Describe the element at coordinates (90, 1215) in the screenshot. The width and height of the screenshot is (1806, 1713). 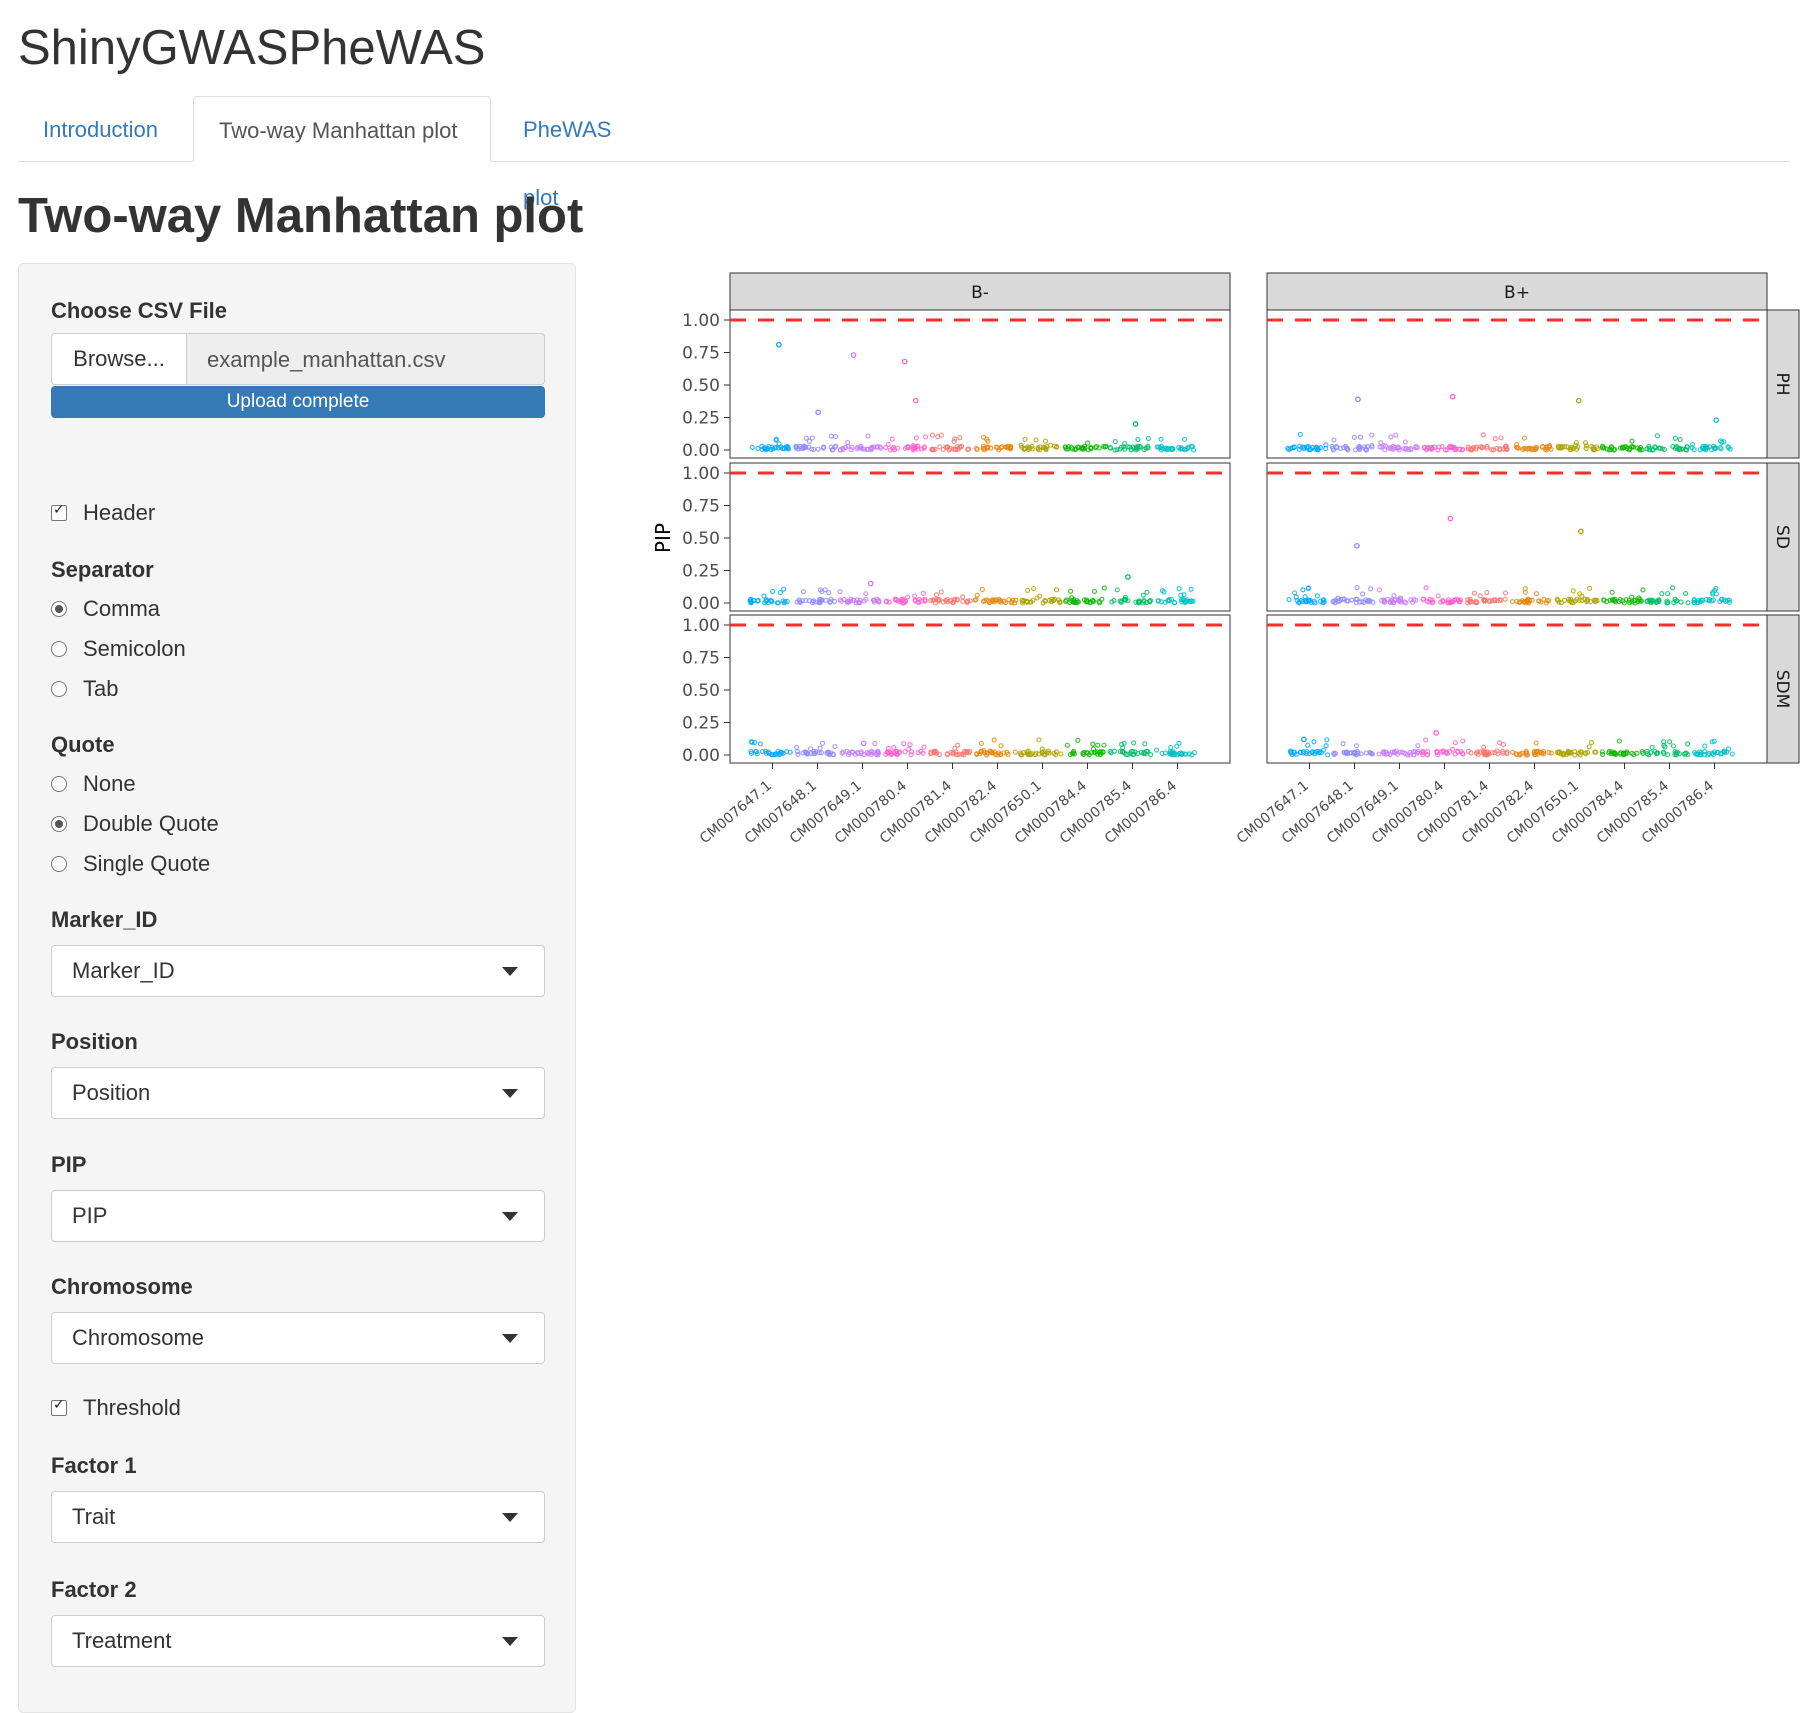
I see `select-value: PIP` at that location.